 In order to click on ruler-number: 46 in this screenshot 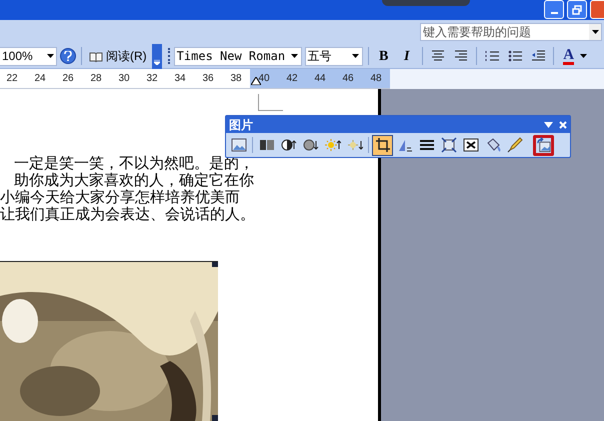, I will do `click(348, 79)`.